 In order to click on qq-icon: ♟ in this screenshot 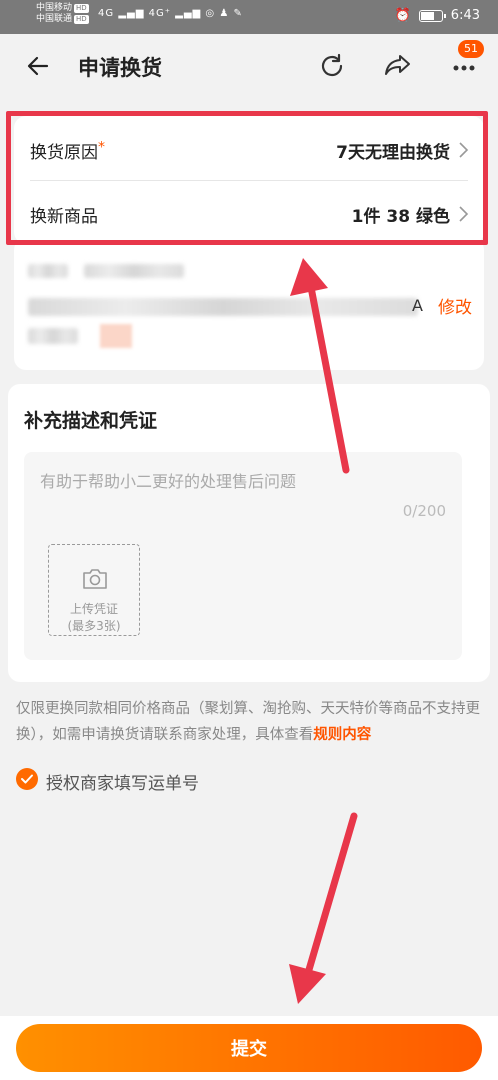, I will do `click(224, 13)`.